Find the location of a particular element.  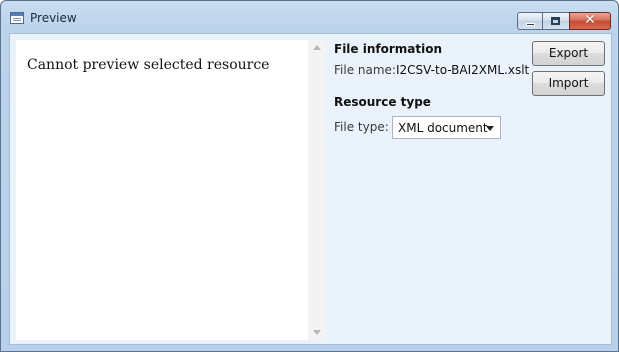

file-information-heading: File information is located at coordinates (388, 49).